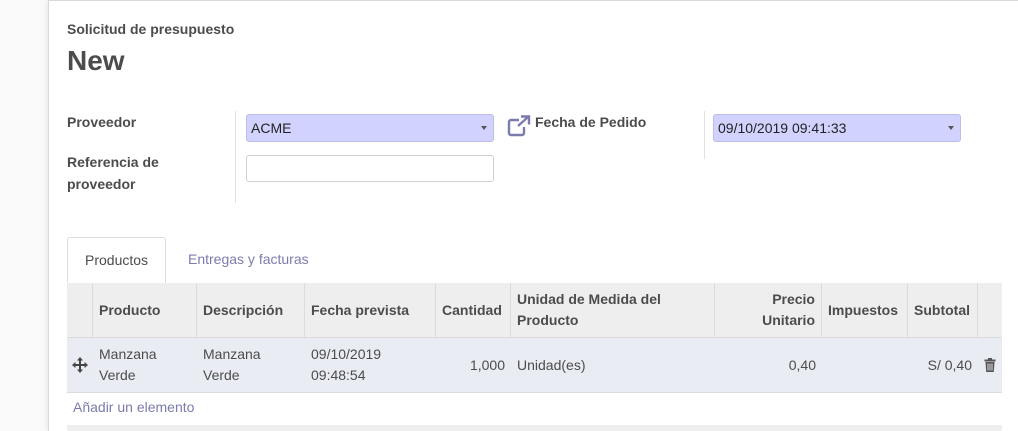 The image size is (1018, 431). I want to click on page-title: New, so click(96, 60).